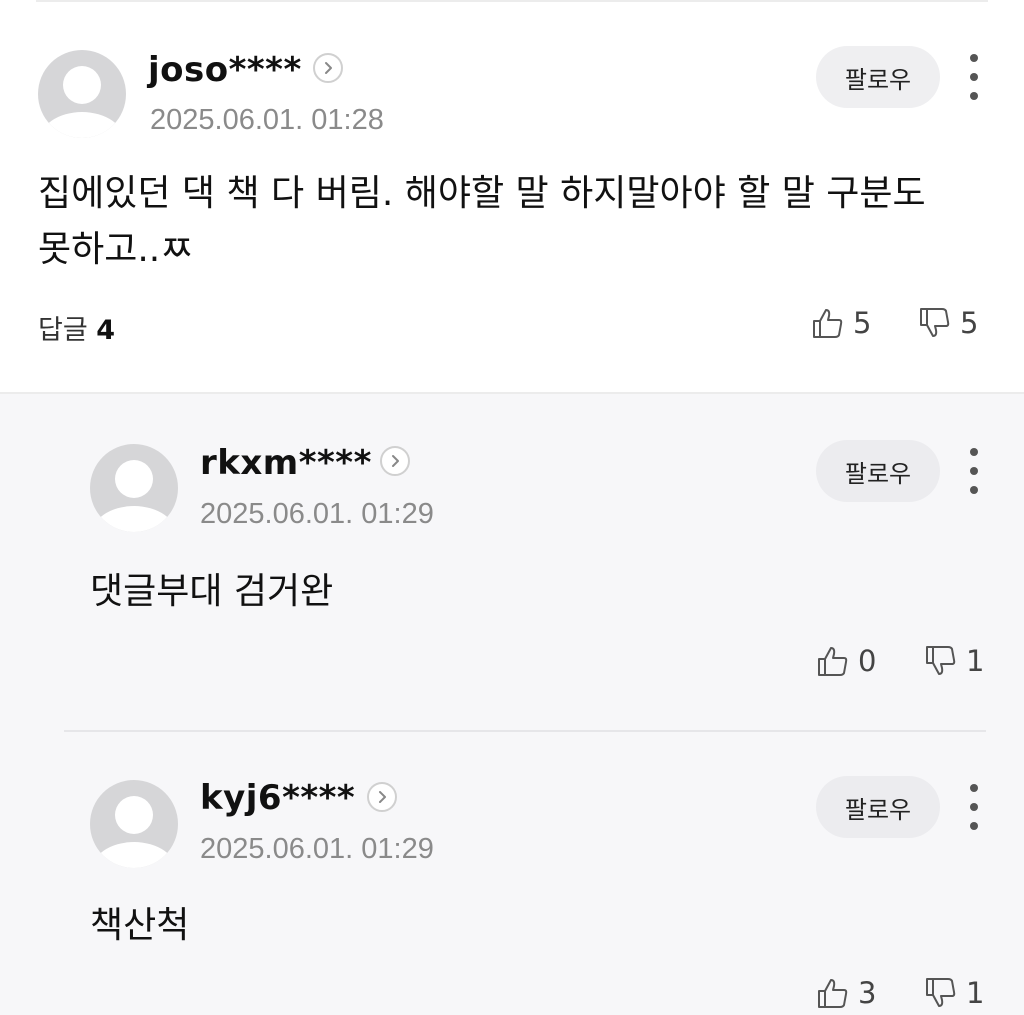 The image size is (1024, 1015). Describe the element at coordinates (969, 323) in the screenshot. I see `dislike-count: 5` at that location.